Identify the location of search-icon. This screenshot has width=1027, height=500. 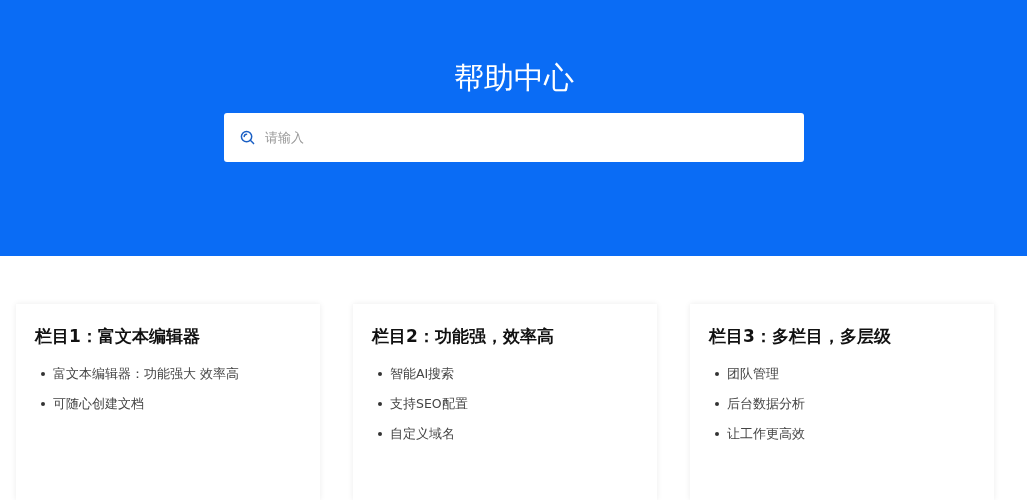
(247, 137).